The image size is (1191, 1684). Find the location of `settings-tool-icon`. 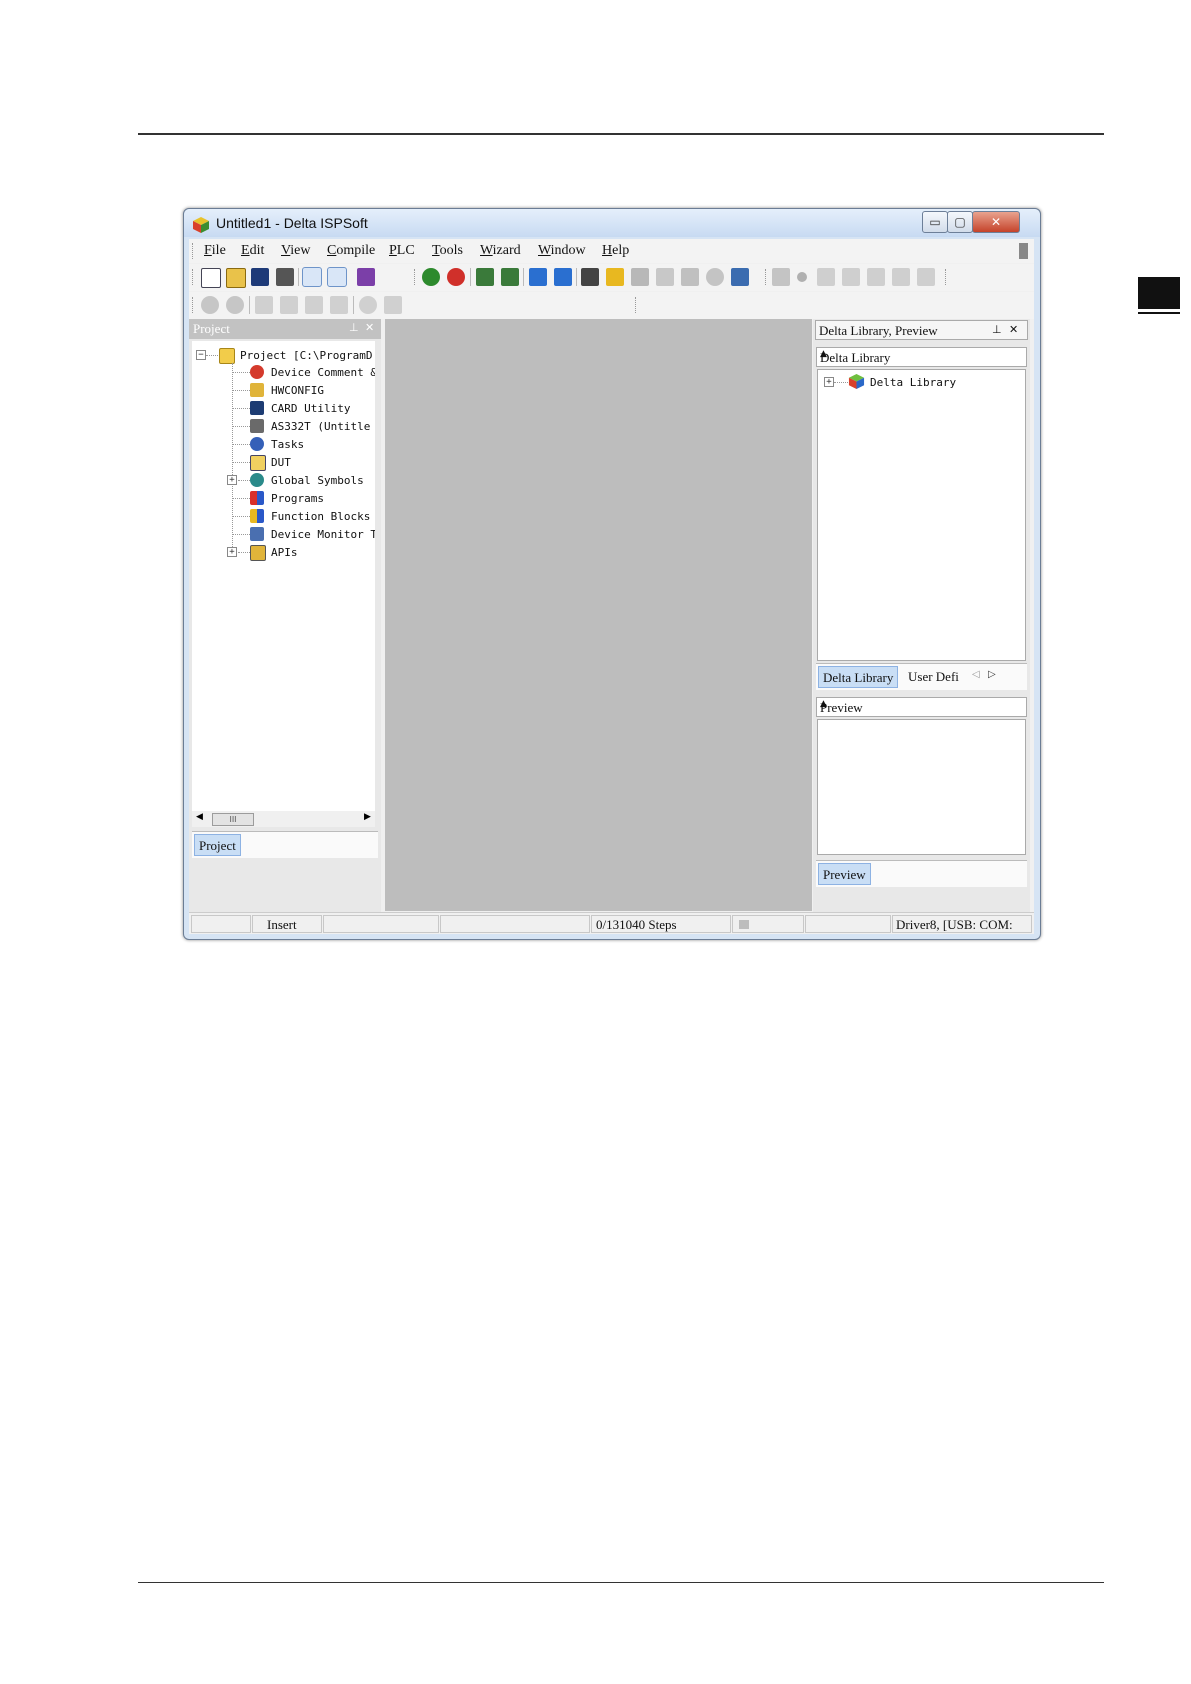

settings-tool-icon is located at coordinates (740, 277).